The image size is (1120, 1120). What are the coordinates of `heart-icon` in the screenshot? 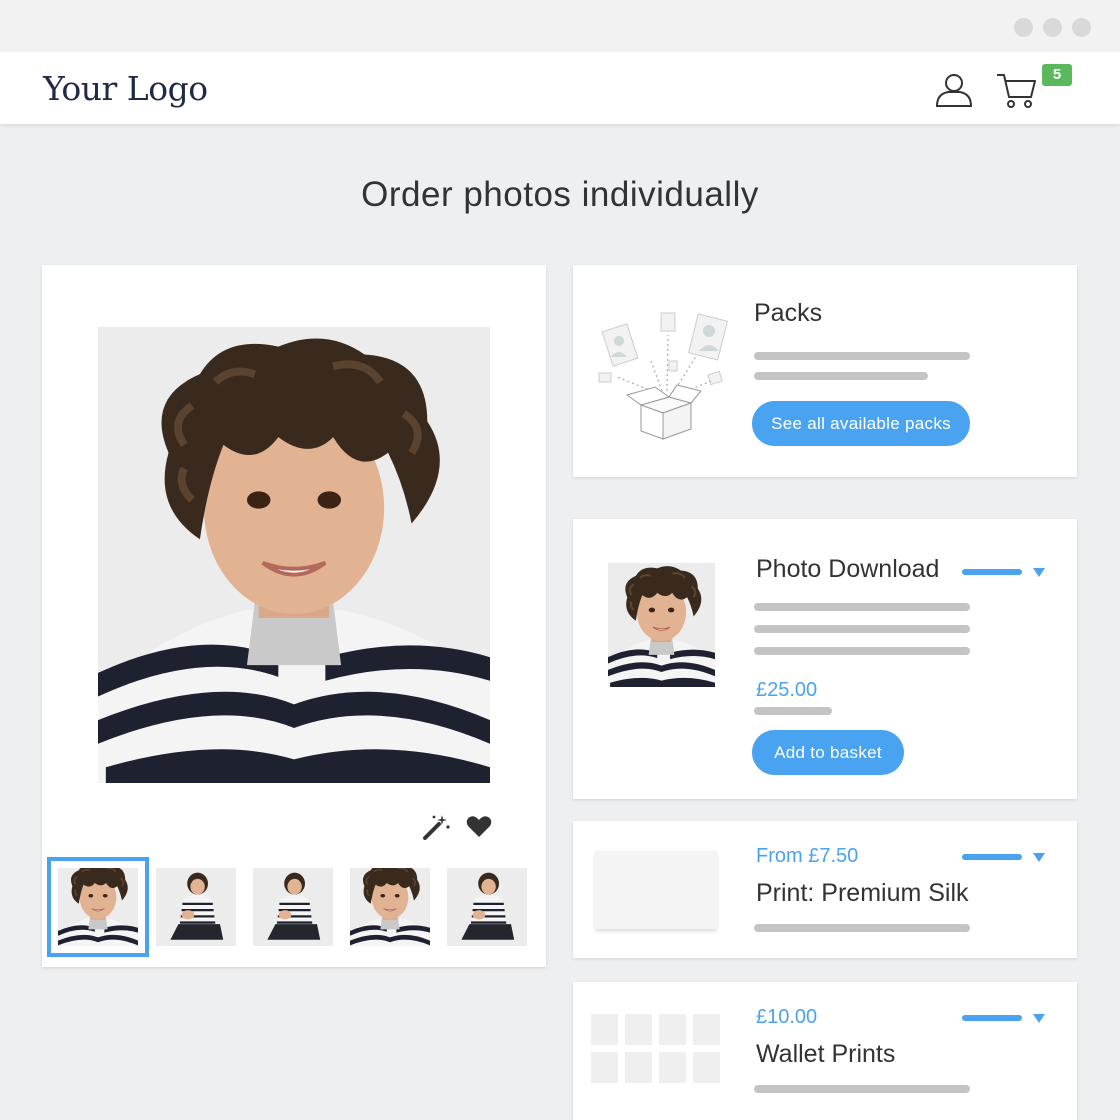 It's located at (479, 827).